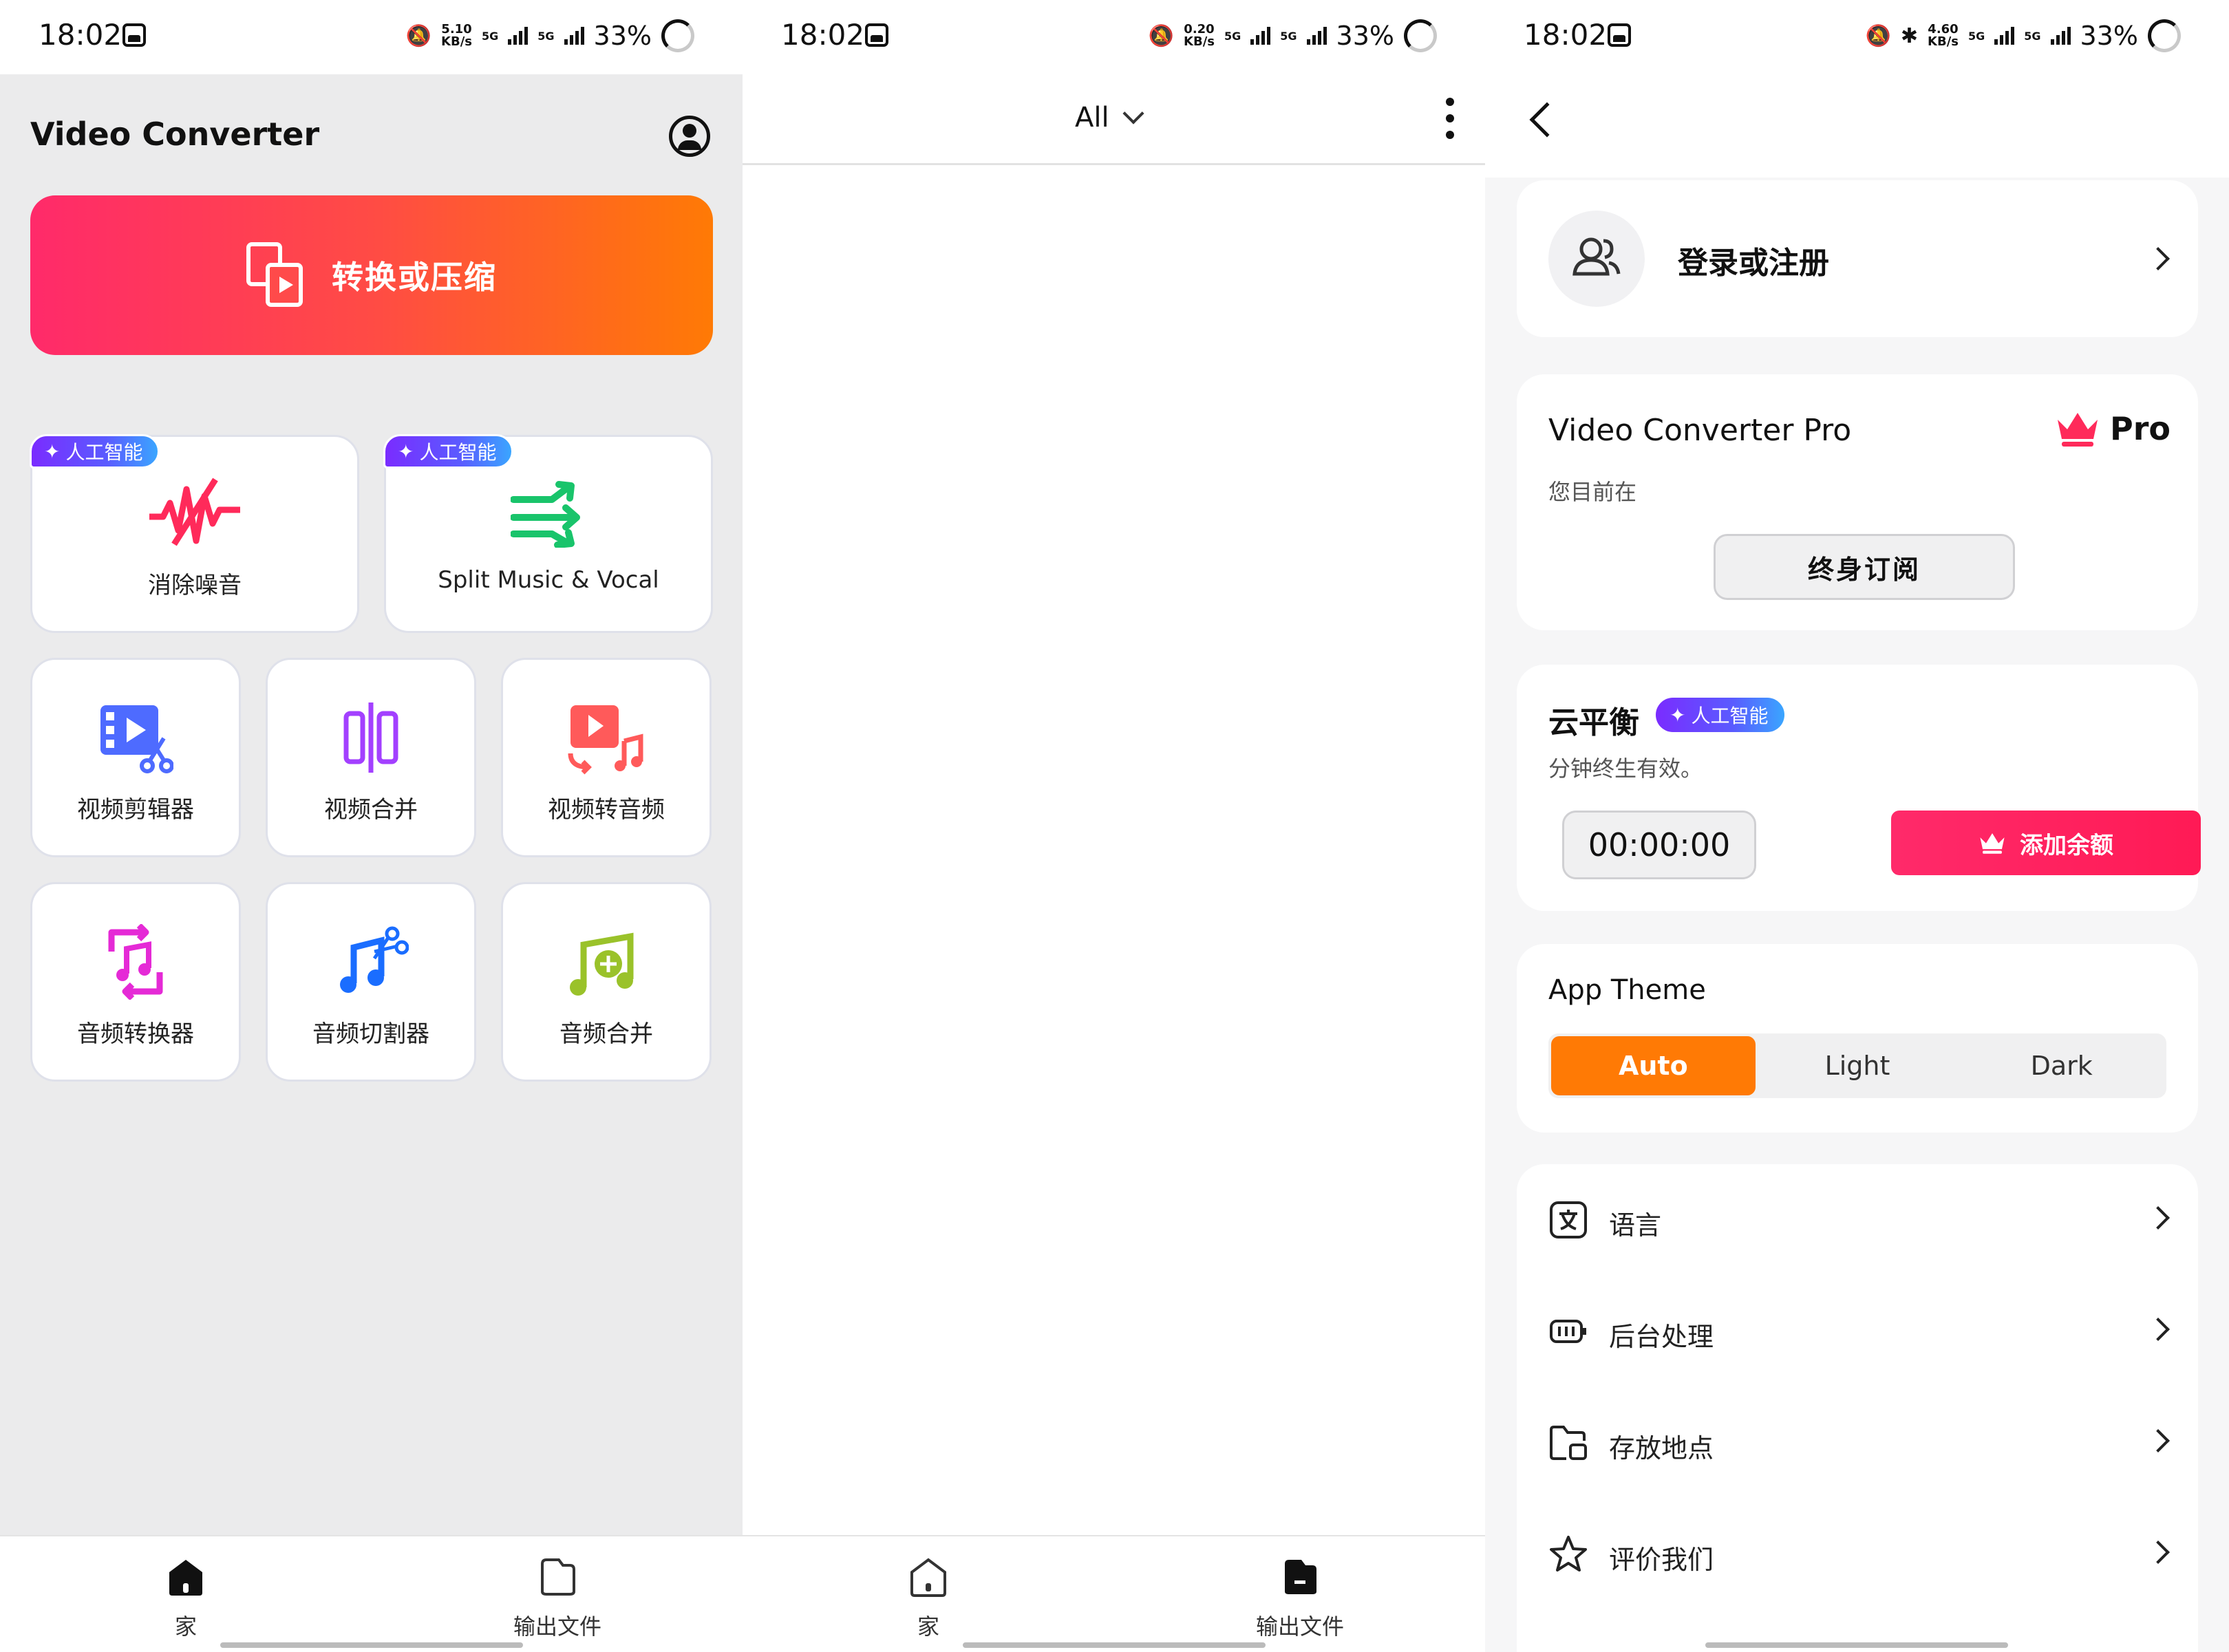 The image size is (2229, 1652). Describe the element at coordinates (1858, 1331) in the screenshot. I see `menu-background-processing: 后台处理` at that location.